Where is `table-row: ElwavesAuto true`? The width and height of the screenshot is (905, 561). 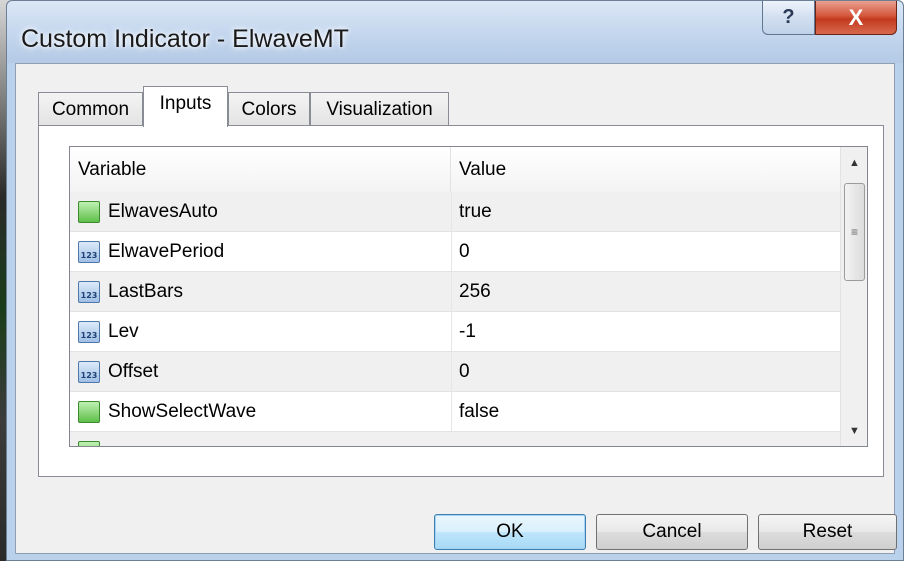
table-row: ElwavesAuto true is located at coordinates (455, 212).